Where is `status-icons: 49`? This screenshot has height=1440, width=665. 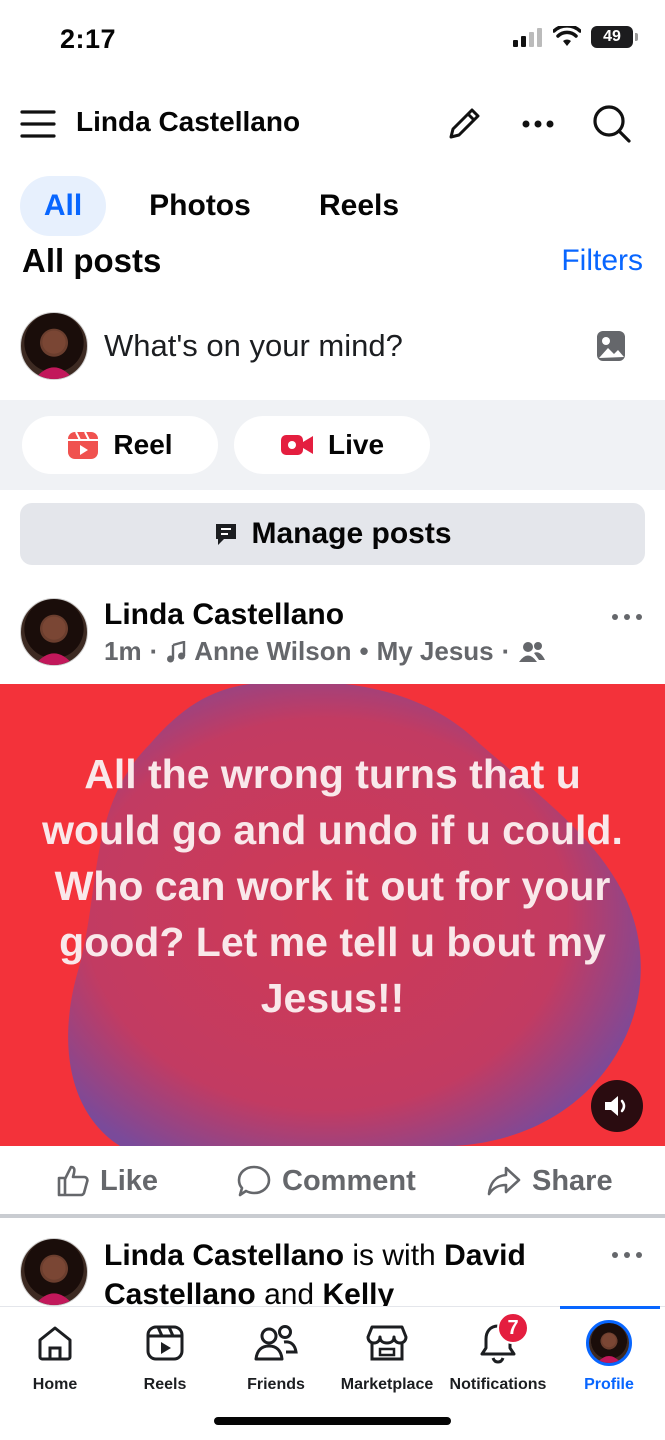 status-icons: 49 is located at coordinates (575, 37).